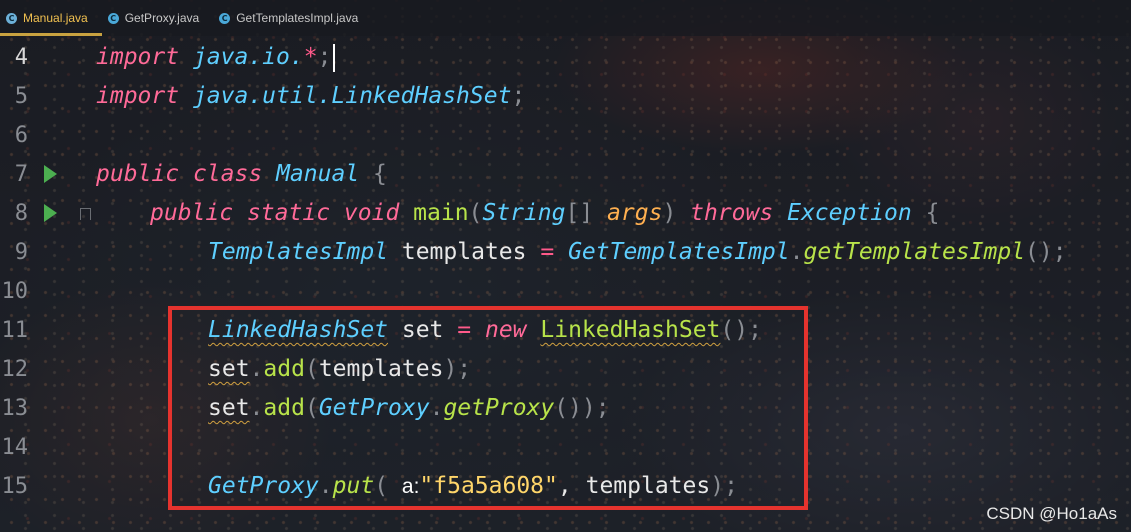 The width and height of the screenshot is (1131, 532). Describe the element at coordinates (15, 447) in the screenshot. I see `line-number: 14` at that location.